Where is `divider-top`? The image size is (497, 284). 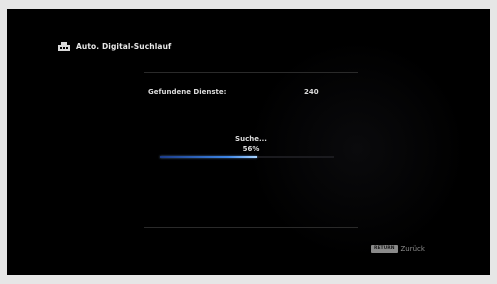 divider-top is located at coordinates (251, 72).